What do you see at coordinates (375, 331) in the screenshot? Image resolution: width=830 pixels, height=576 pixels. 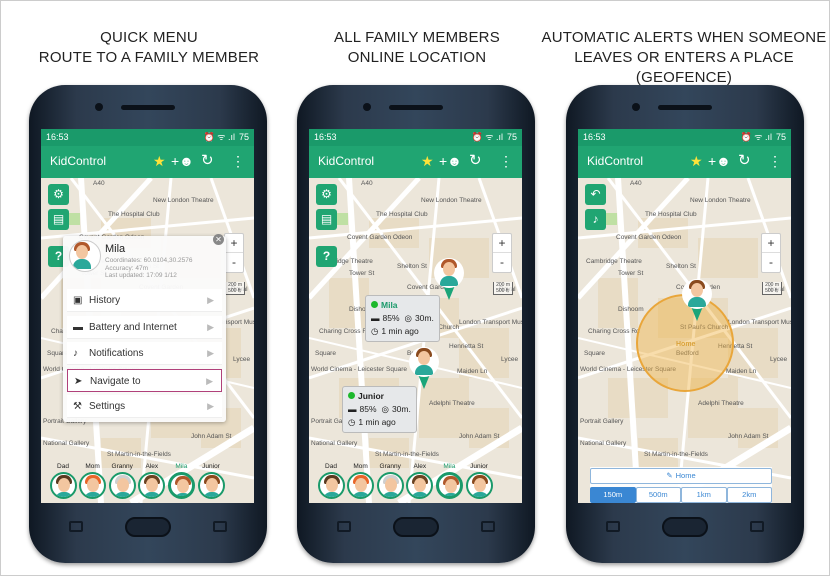 I see `clock-icon: ◷` at bounding box center [375, 331].